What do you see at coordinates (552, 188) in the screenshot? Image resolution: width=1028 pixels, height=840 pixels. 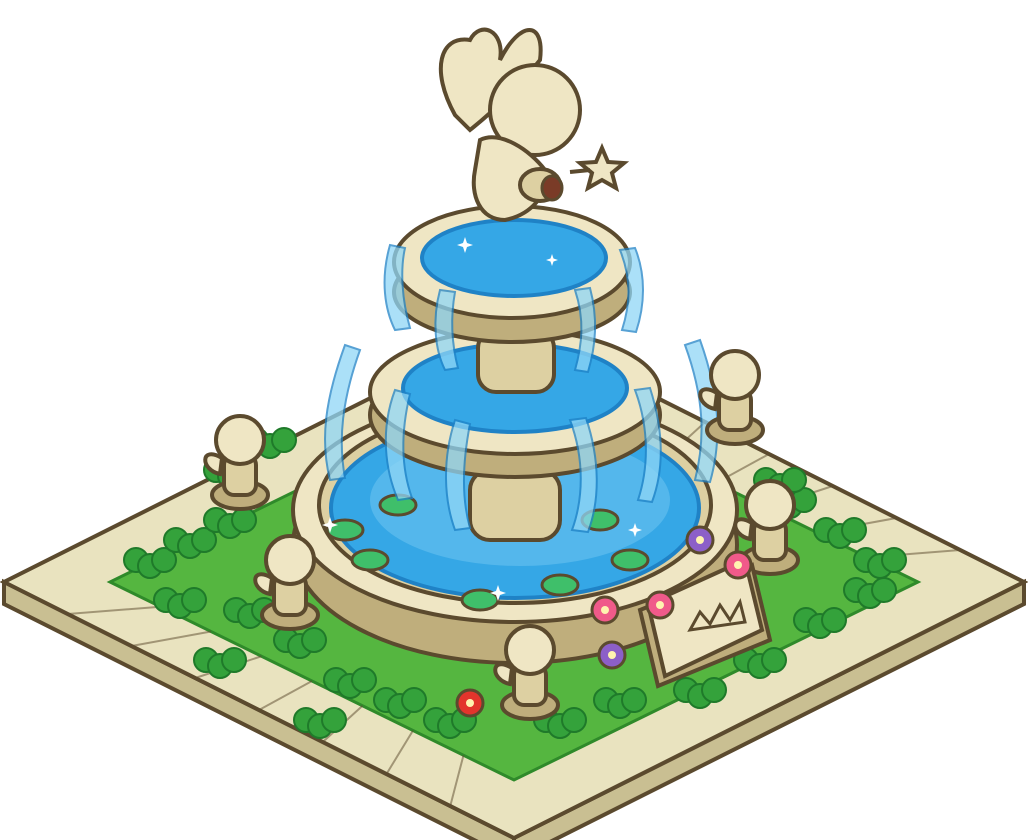 I see `statue-jug-mouth` at bounding box center [552, 188].